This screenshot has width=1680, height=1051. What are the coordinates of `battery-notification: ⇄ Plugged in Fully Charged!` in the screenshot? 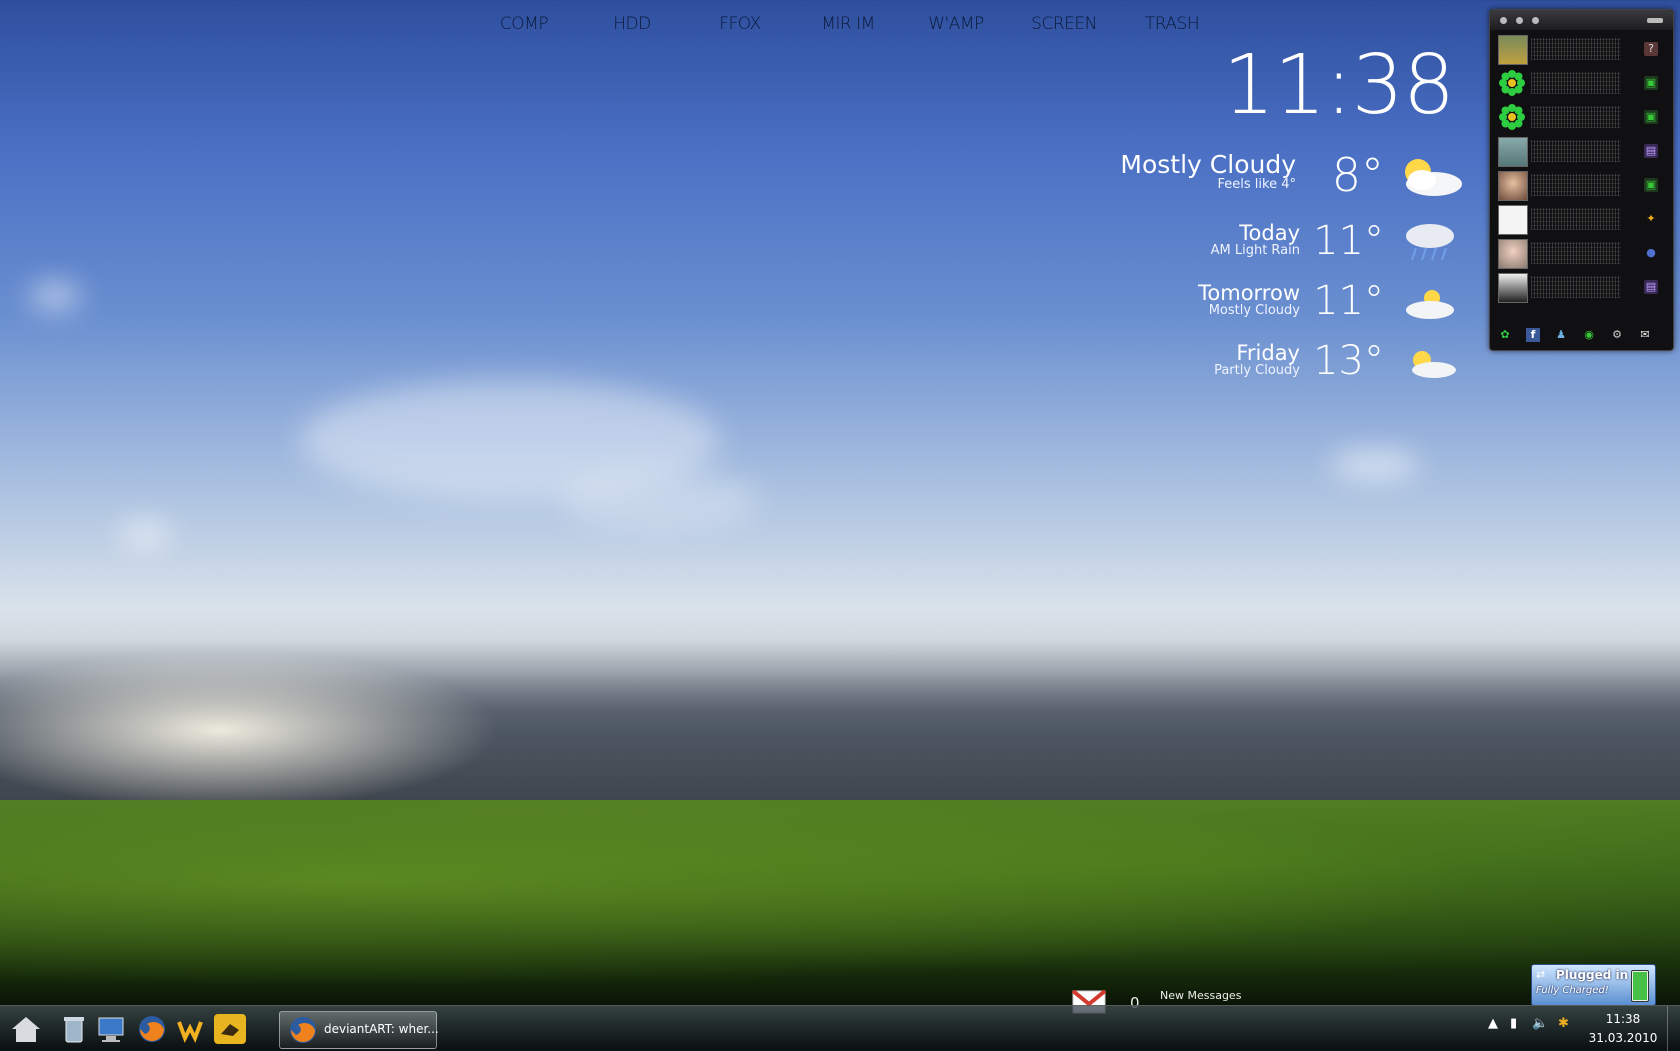 It's located at (1593, 985).